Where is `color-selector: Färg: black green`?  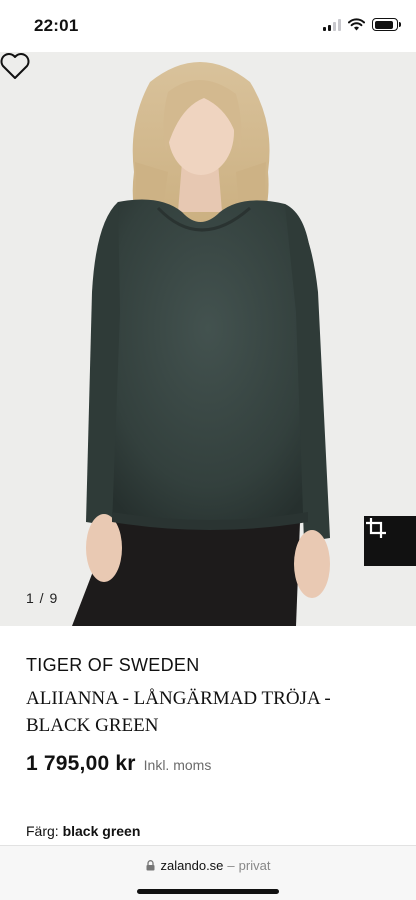 color-selector: Färg: black green is located at coordinates (83, 831).